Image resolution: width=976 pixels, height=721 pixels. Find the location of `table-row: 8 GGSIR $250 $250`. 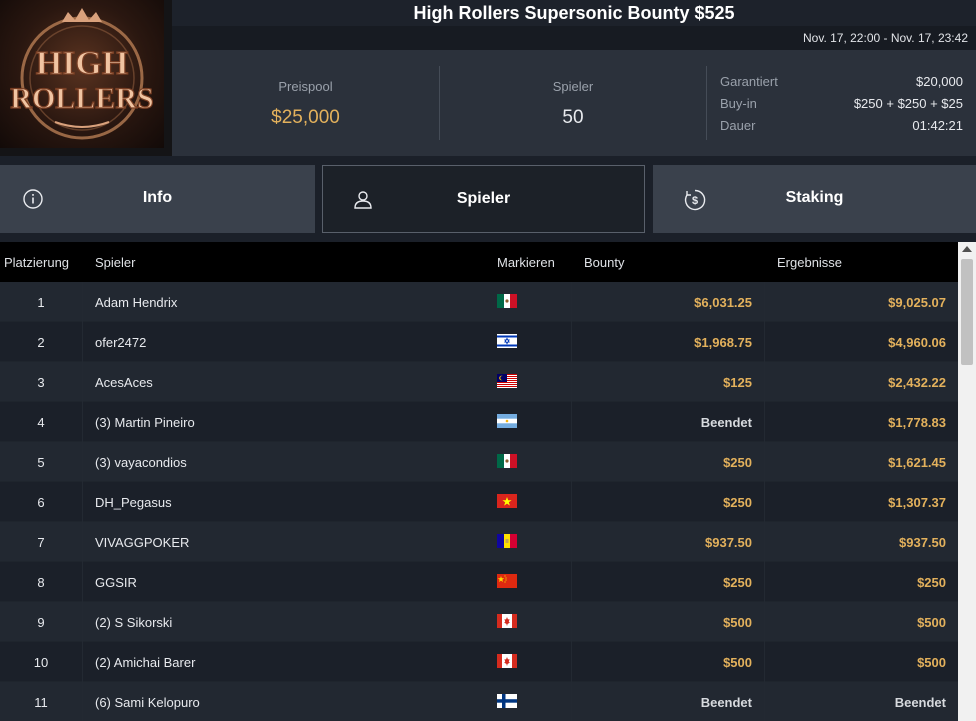

table-row: 8 GGSIR $250 $250 is located at coordinates (479, 582).